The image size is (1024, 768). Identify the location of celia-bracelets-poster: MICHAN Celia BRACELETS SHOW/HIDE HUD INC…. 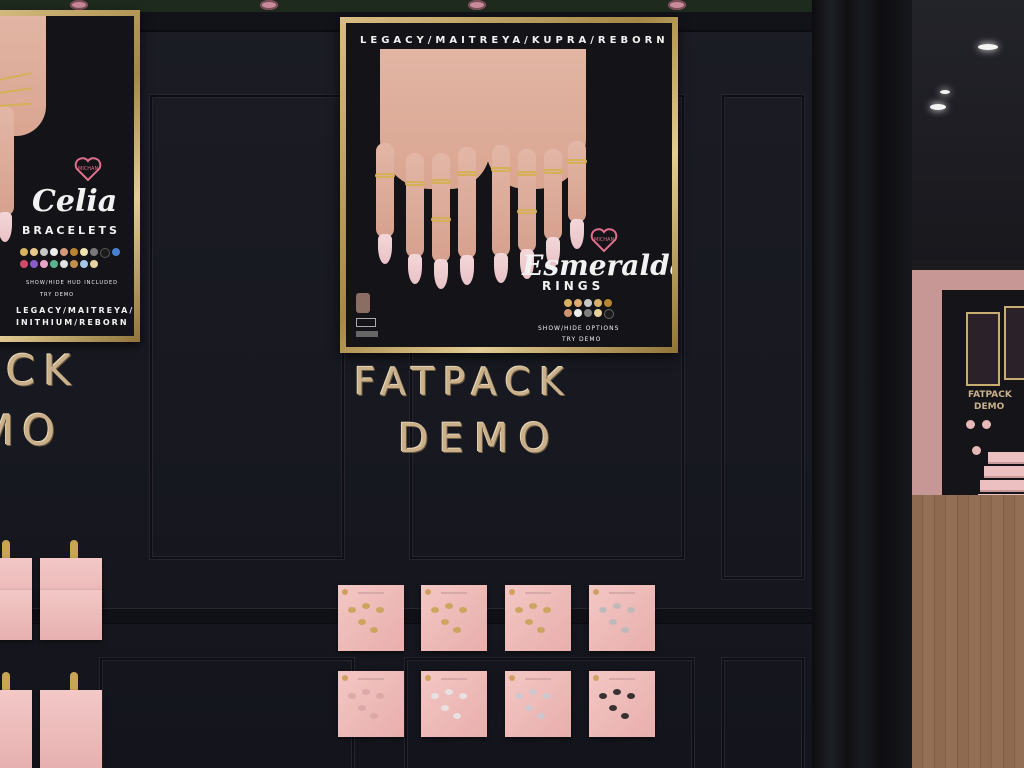
(70, 176).